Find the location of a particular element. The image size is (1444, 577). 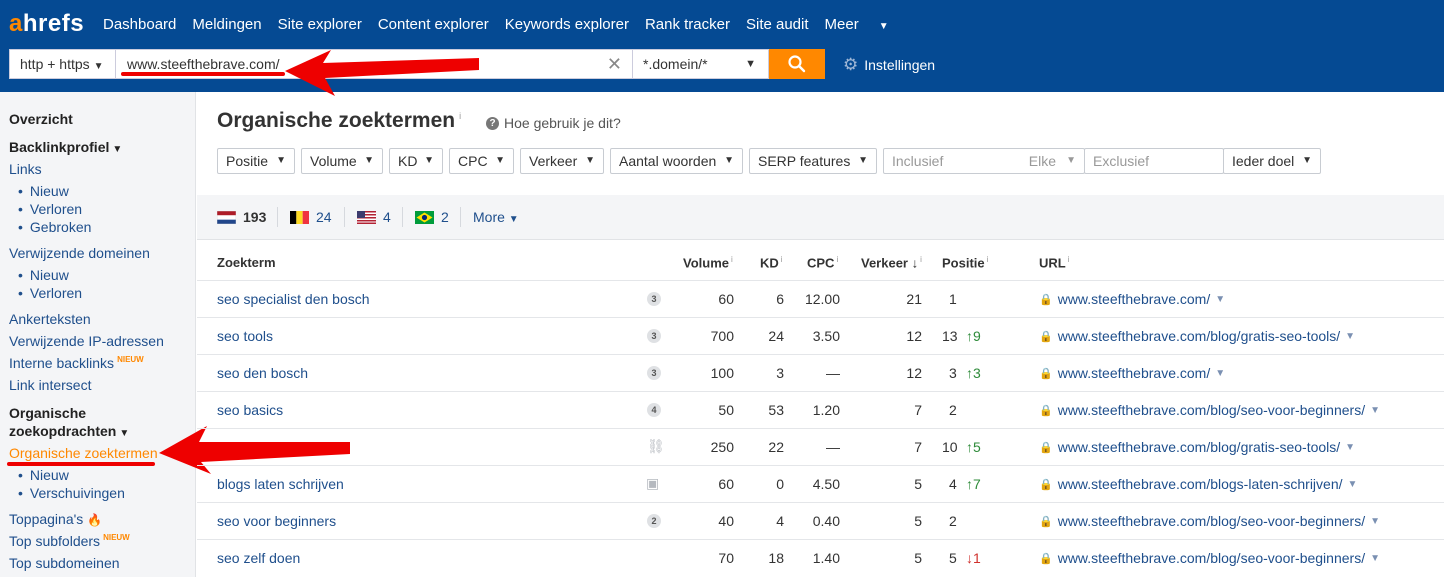

sidebar-links: Links is located at coordinates (25, 169).